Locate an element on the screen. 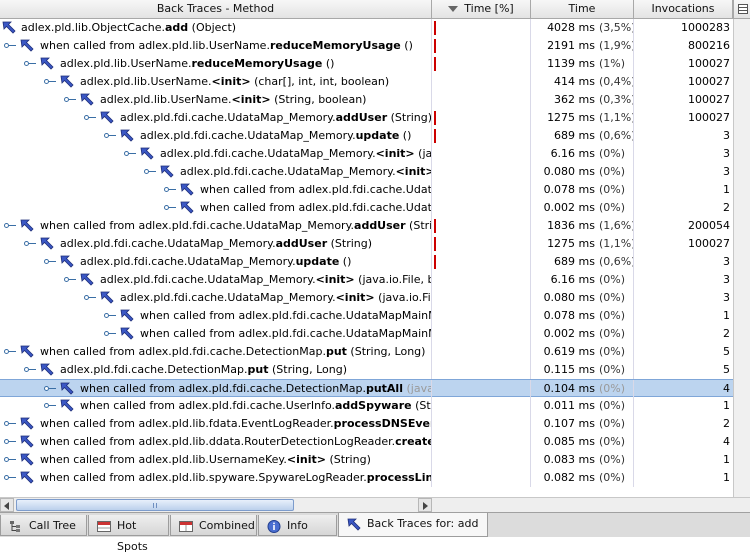  method-signature: (java.io.File) is located at coordinates (404, 297).